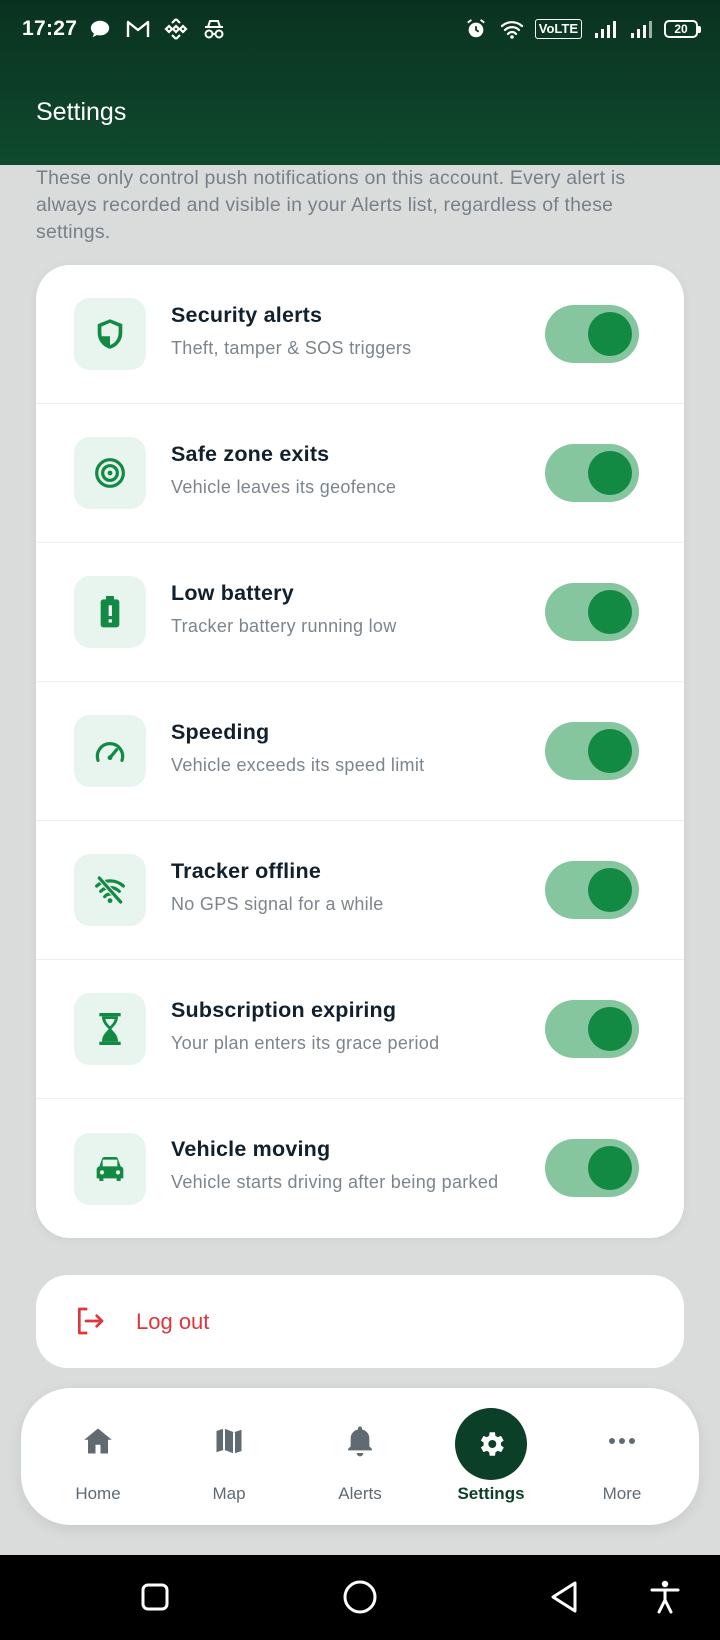  I want to click on hourglass-icon, so click(110, 1029).